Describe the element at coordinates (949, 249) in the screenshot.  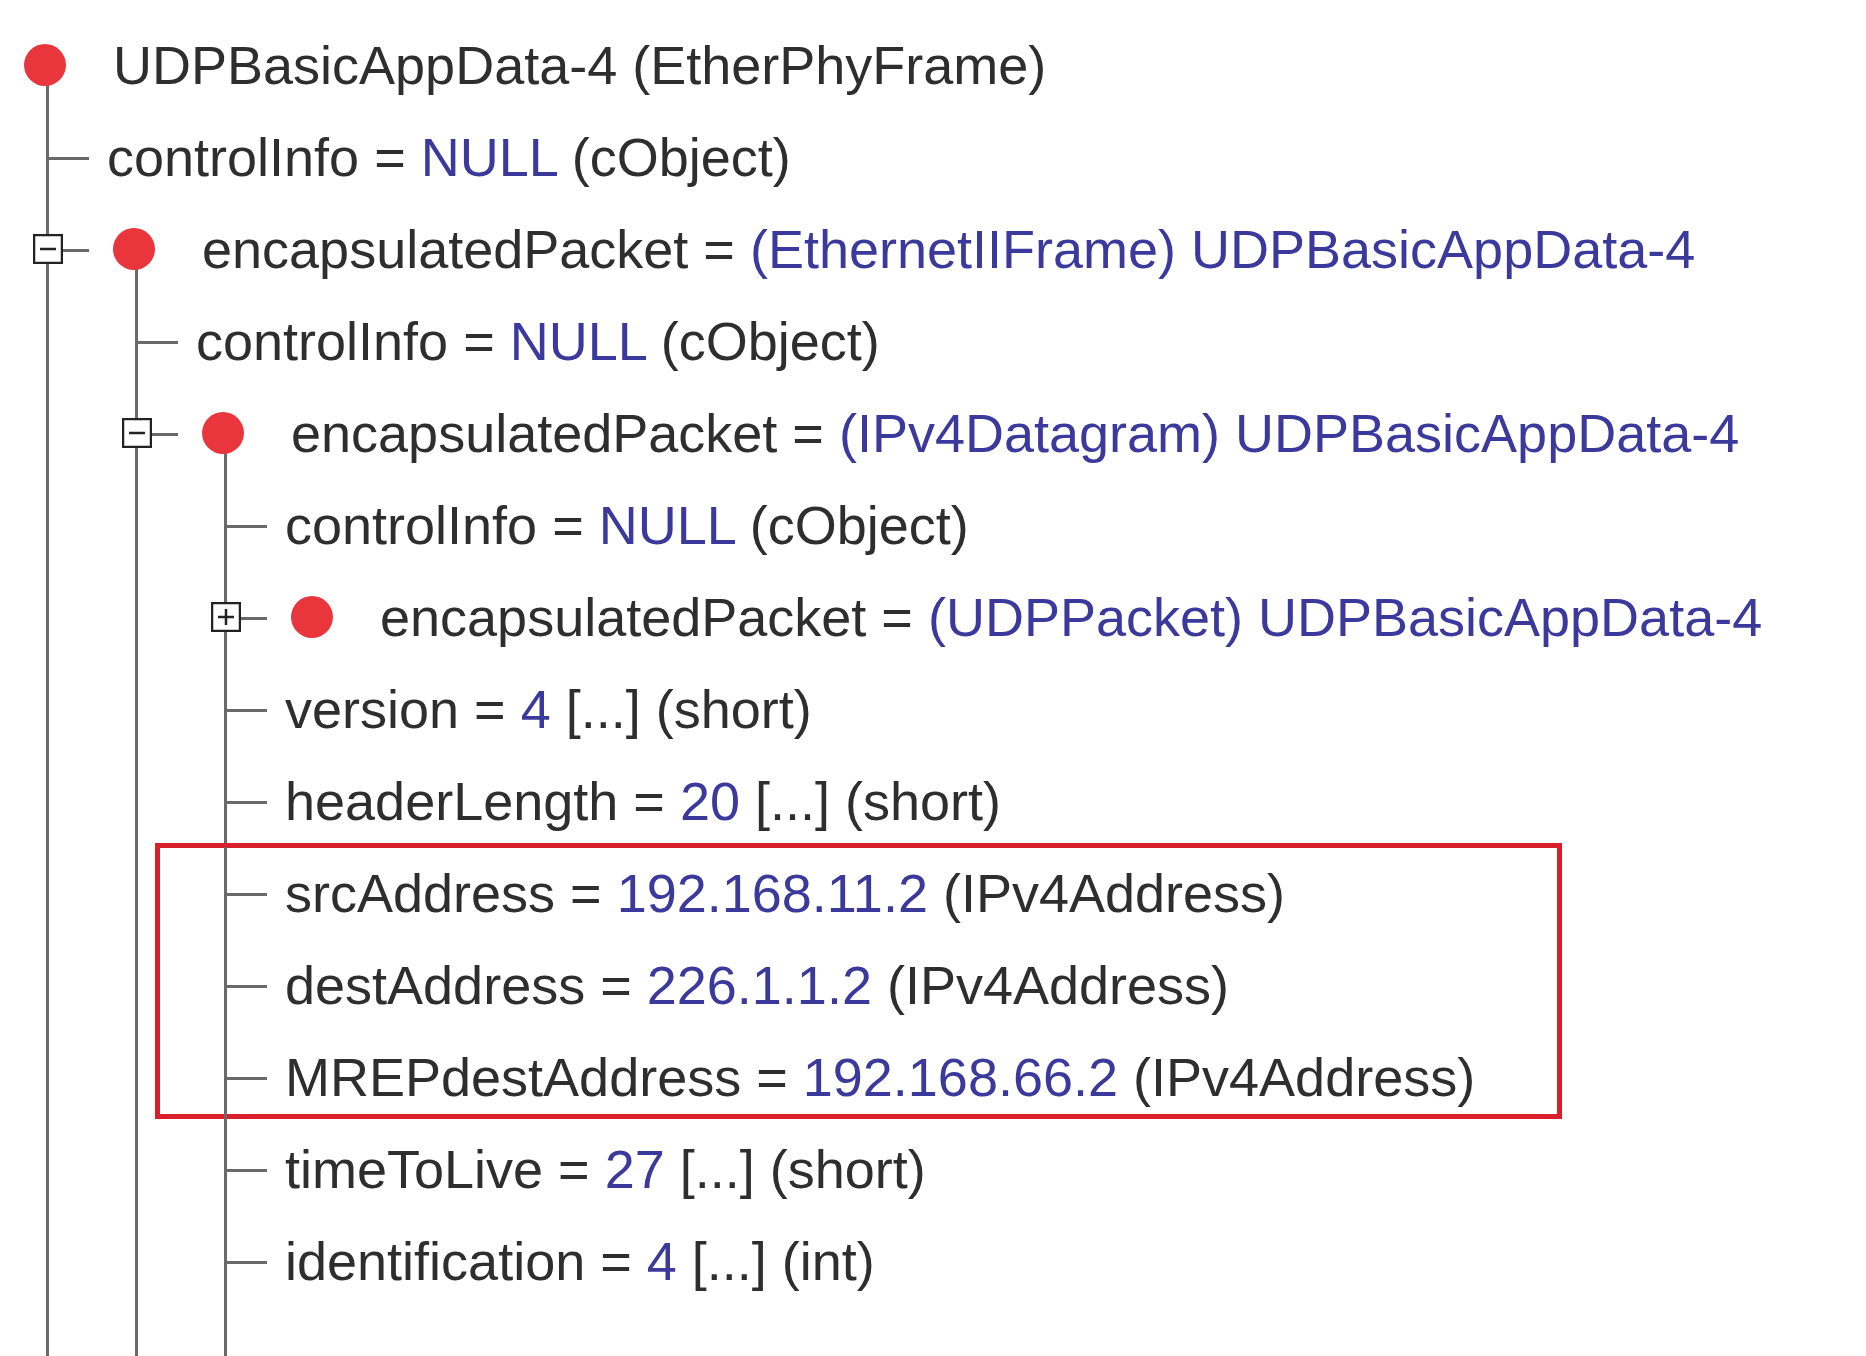
I see `node-text: encapsulatedPacket = (EthernetIIFrame) UDPBasicAppData-4` at that location.